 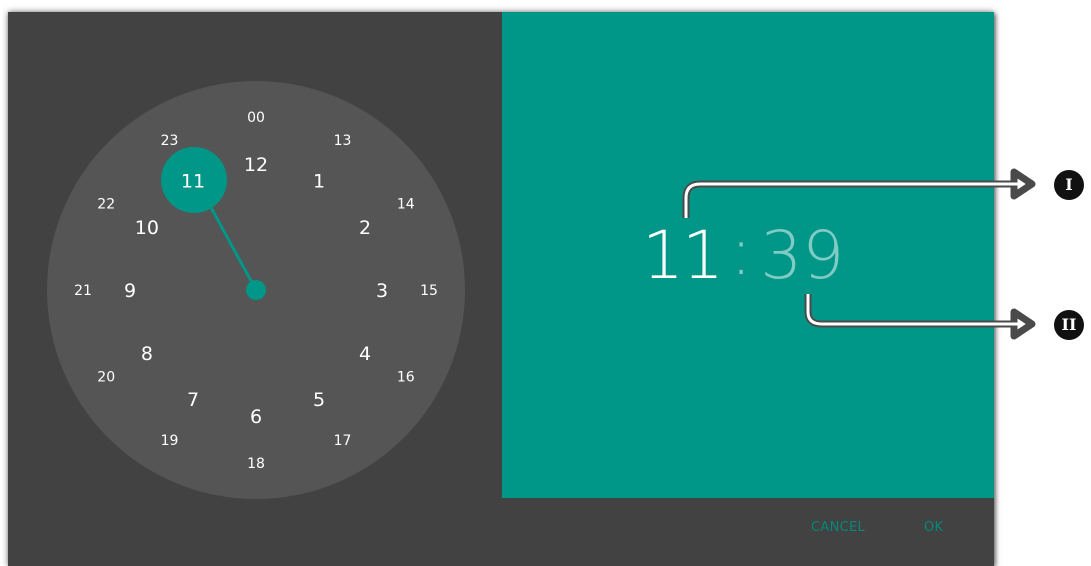 What do you see at coordinates (170, 441) in the screenshot?
I see `inner-hour-19: 19` at bounding box center [170, 441].